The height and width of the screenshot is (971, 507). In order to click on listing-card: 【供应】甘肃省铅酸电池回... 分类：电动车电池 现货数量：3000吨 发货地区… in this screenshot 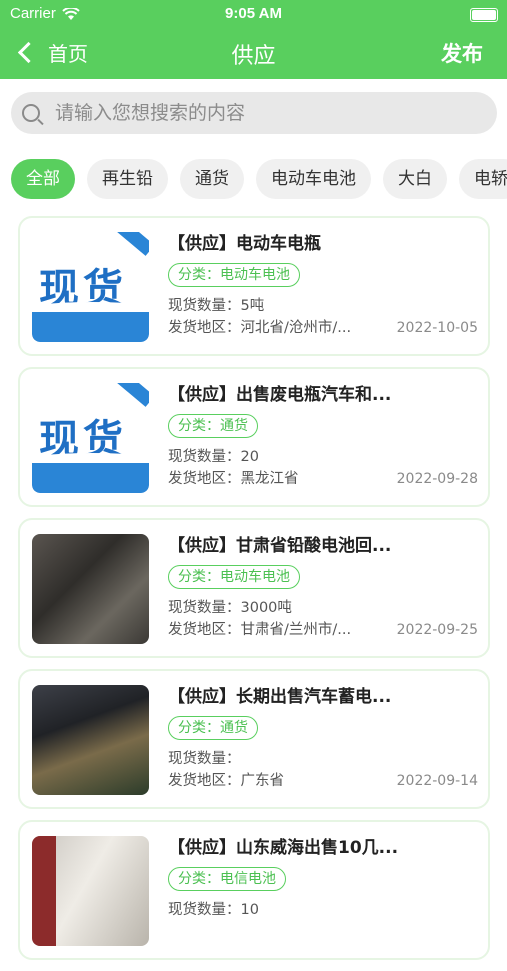, I will do `click(254, 588)`.